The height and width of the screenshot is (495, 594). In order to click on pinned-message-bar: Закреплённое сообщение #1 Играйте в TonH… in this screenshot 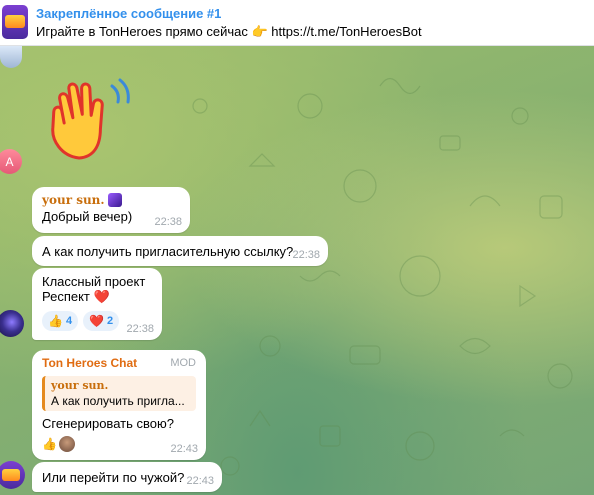, I will do `click(297, 23)`.